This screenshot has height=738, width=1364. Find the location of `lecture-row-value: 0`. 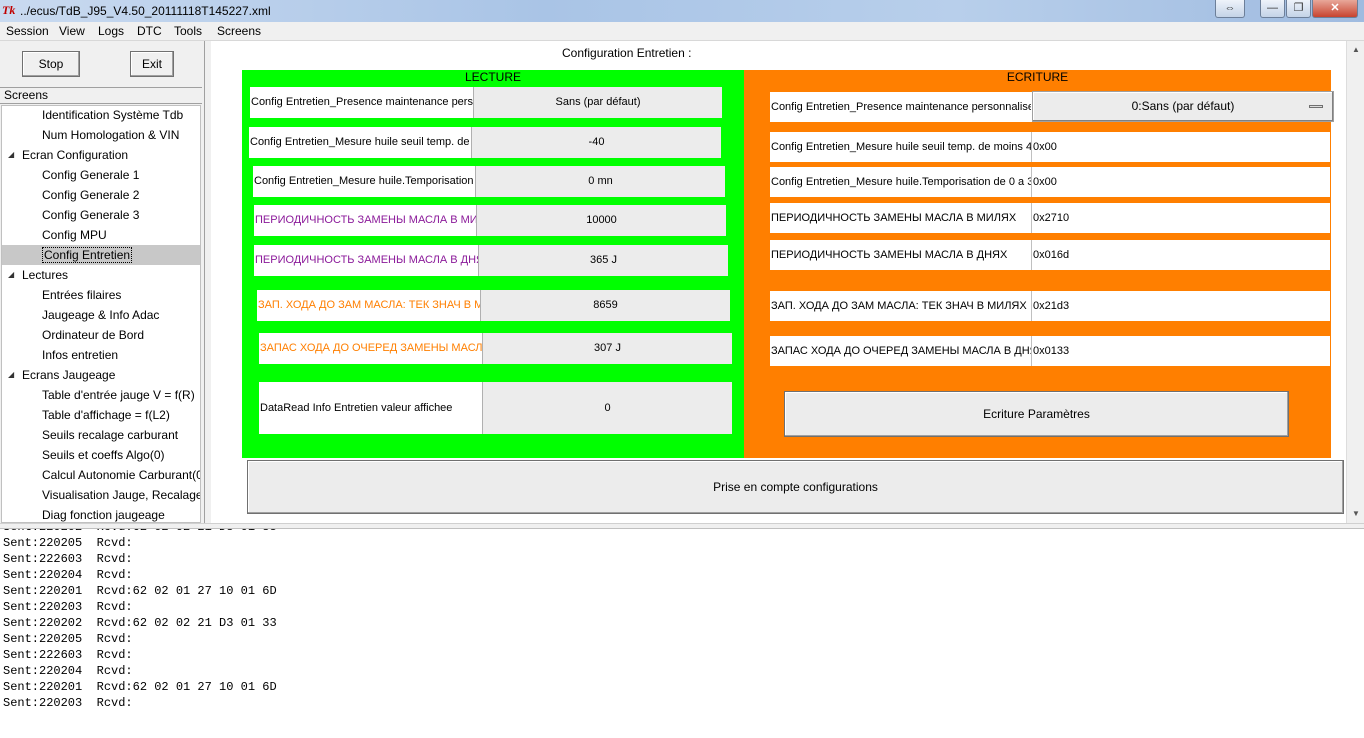

lecture-row-value: 0 is located at coordinates (607, 408).